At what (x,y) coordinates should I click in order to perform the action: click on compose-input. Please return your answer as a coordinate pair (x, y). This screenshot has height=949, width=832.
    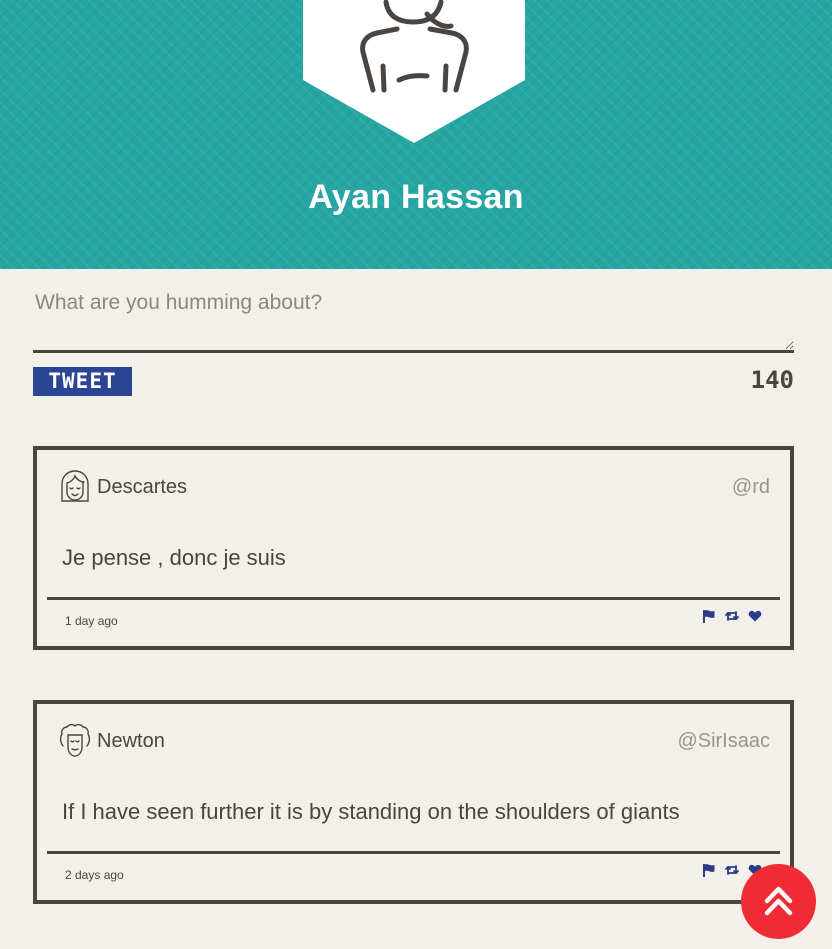
    Looking at the image, I should click on (413, 318).